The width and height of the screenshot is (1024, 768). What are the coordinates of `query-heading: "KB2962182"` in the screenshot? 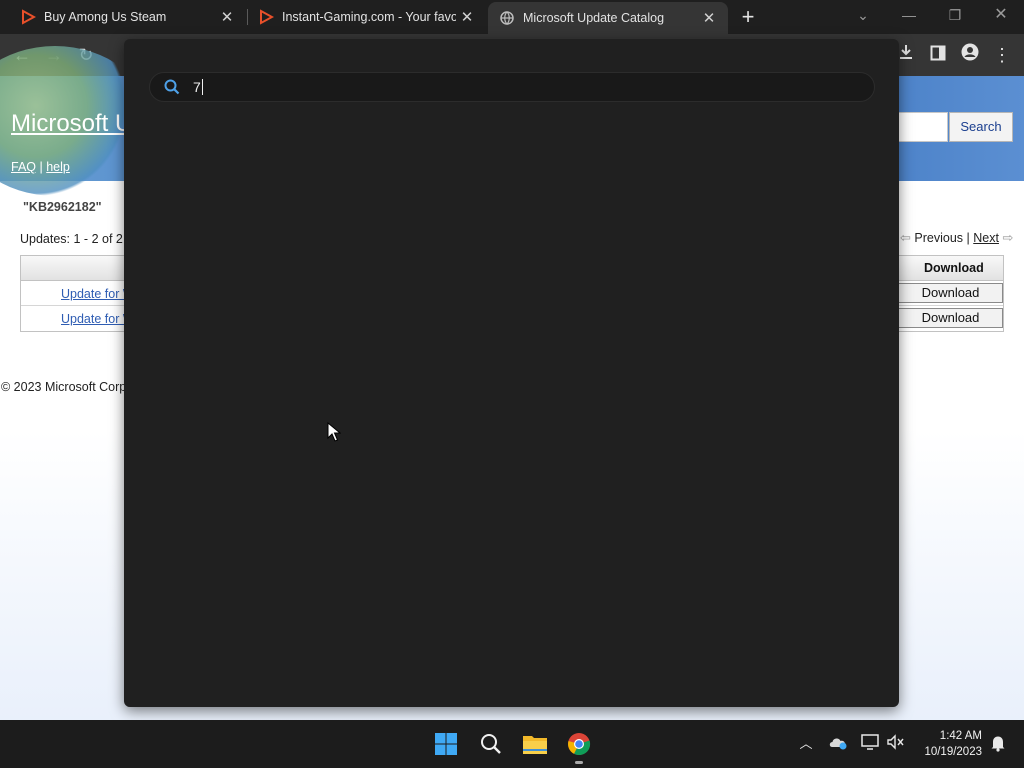 It's located at (62, 207).